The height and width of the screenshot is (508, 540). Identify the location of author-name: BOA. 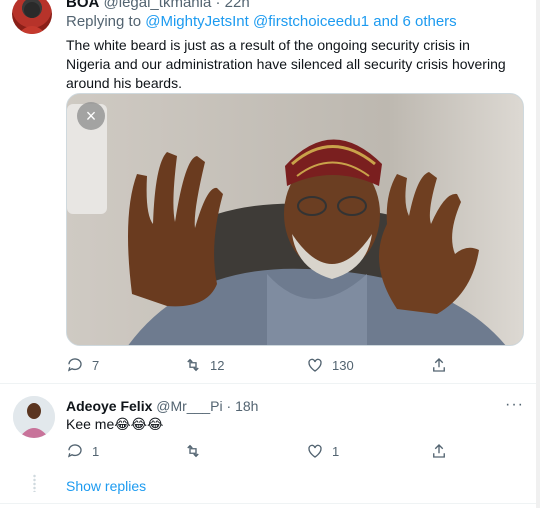
(82, 5).